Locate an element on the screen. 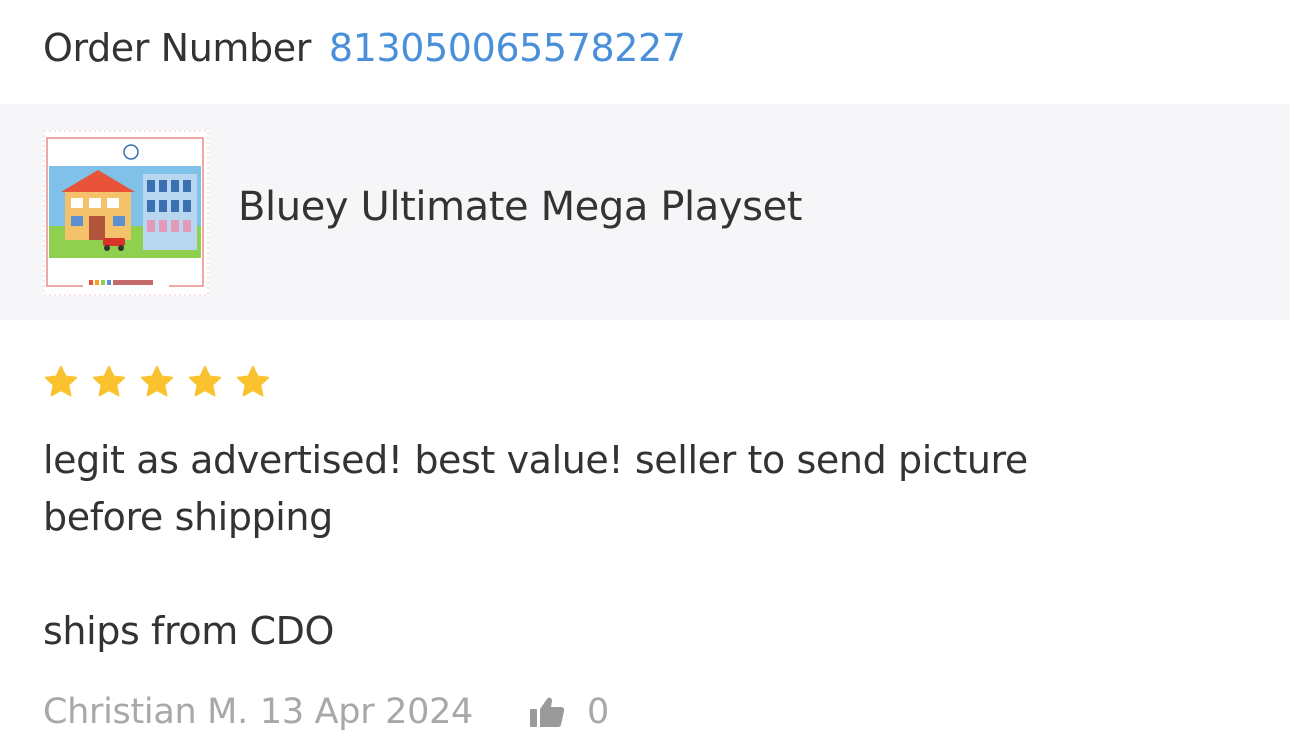 The image size is (1290, 754). product-thumbnail is located at coordinates (126, 213).